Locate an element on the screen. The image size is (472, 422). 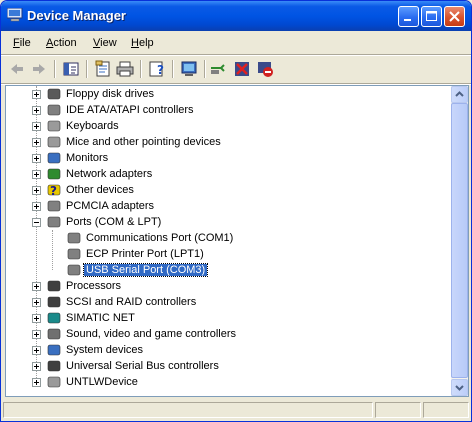
window-title: Device Manager is located at coordinates (76, 15).